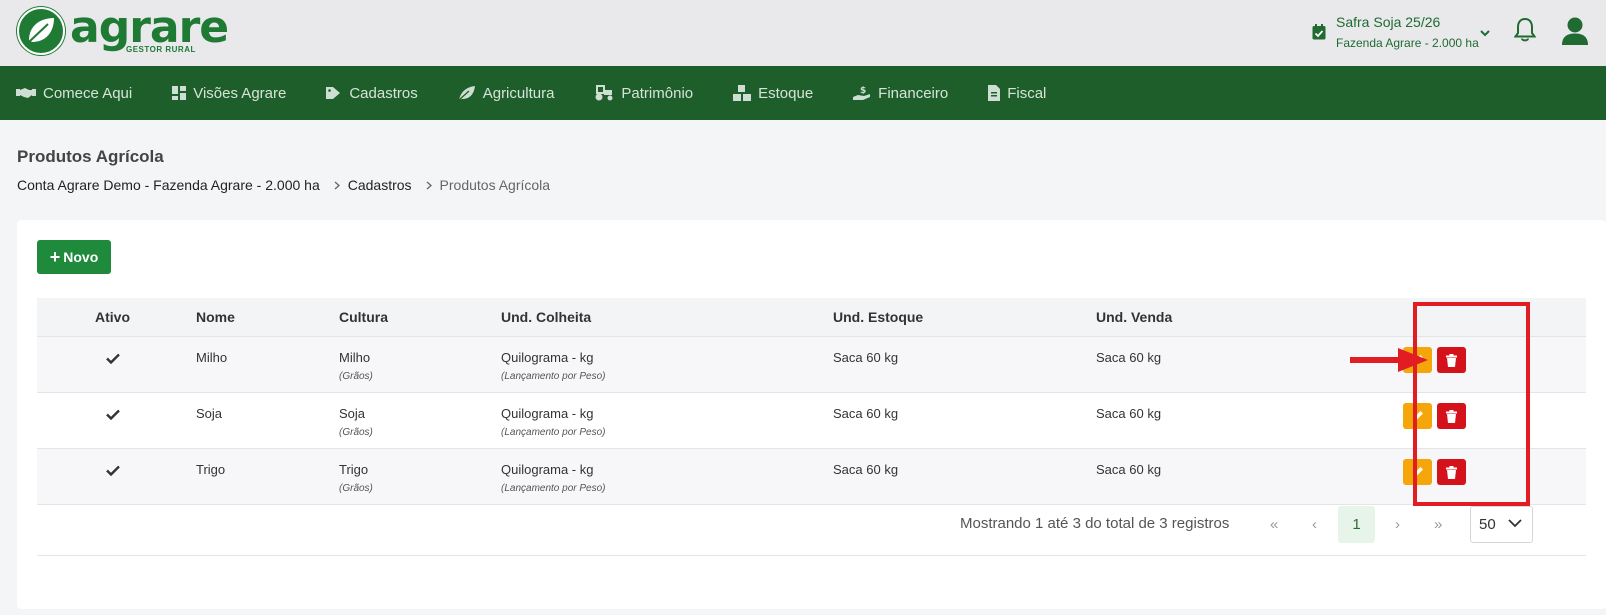 The height and width of the screenshot is (615, 1606). What do you see at coordinates (1487, 524) in the screenshot?
I see `page-size-value: 50` at bounding box center [1487, 524].